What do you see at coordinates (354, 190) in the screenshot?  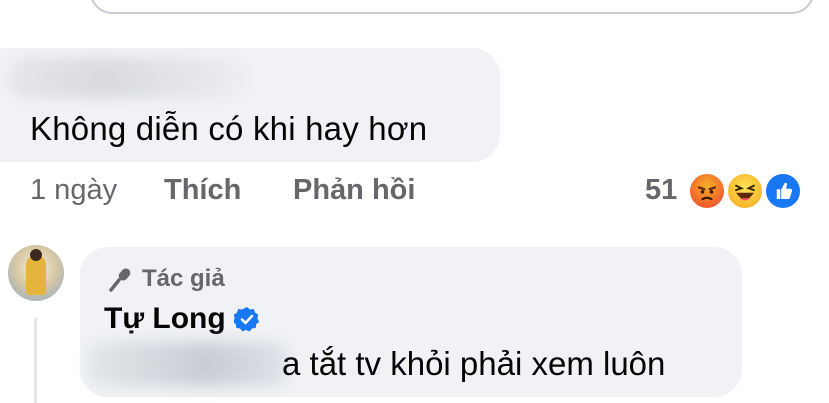 I see `reply-button: Phản hồi` at bounding box center [354, 190].